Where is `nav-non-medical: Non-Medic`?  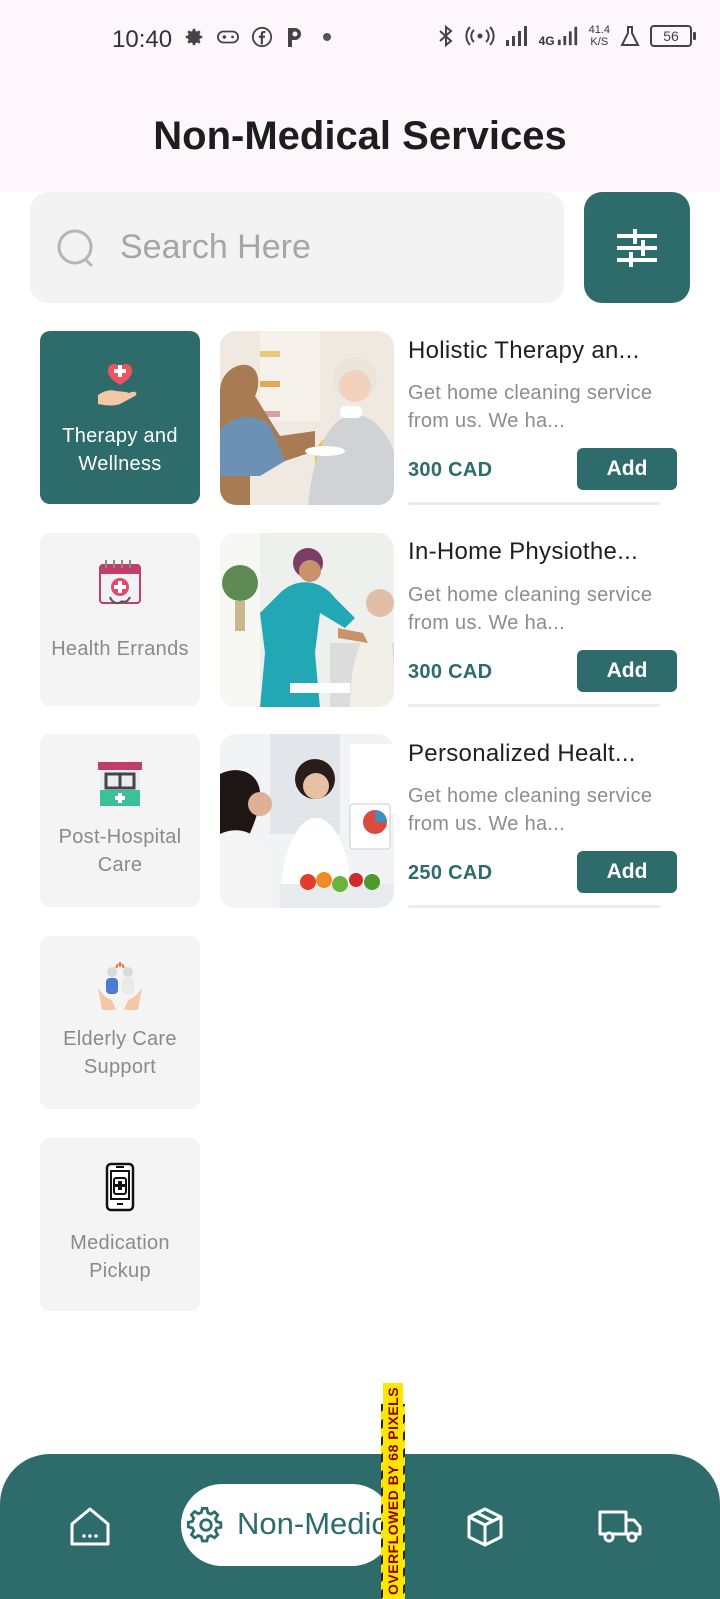 nav-non-medical: Non-Medic is located at coordinates (287, 1525).